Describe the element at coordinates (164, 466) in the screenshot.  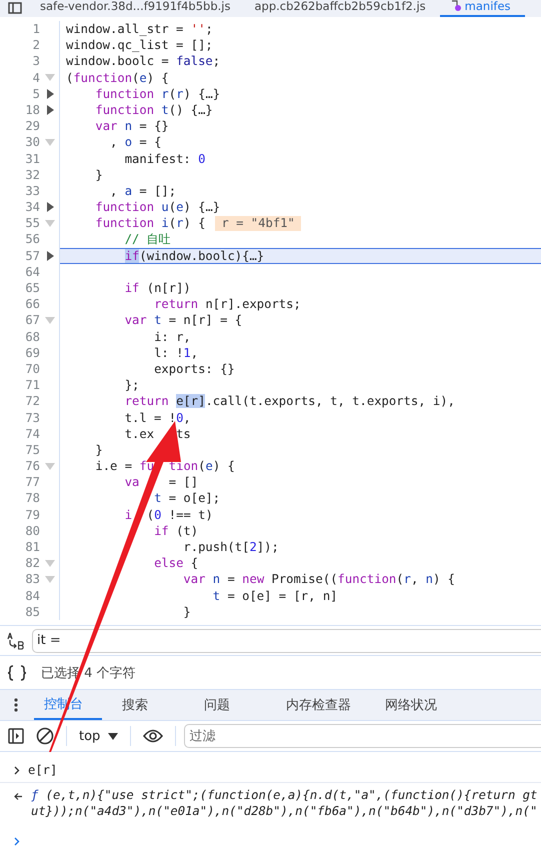
I see `code-line: i.e = fu tion(e) {` at that location.